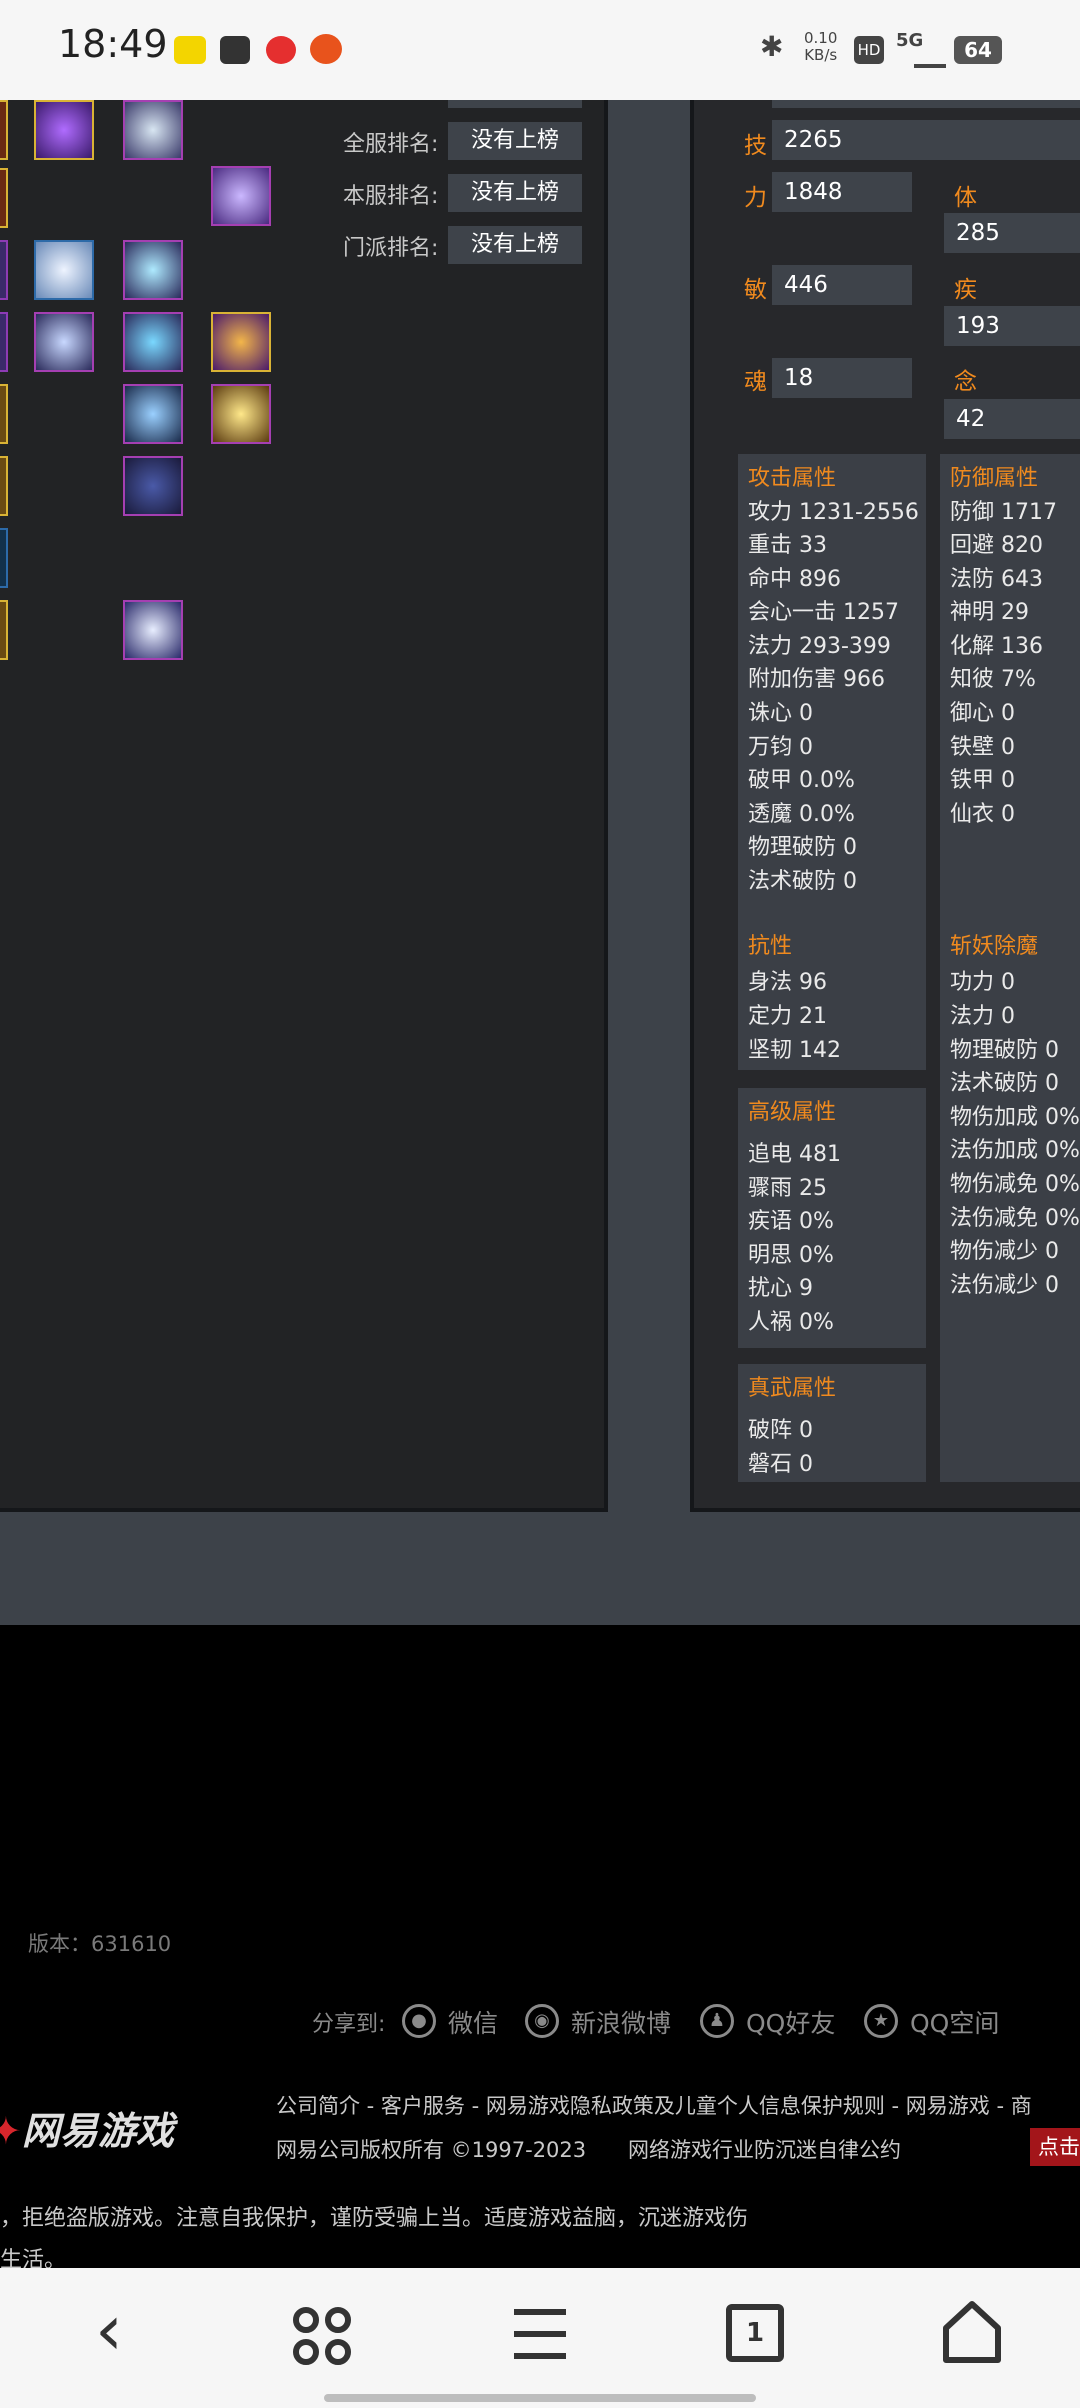  What do you see at coordinates (982, 747) in the screenshot?
I see `defense-row: 铁壁 0` at bounding box center [982, 747].